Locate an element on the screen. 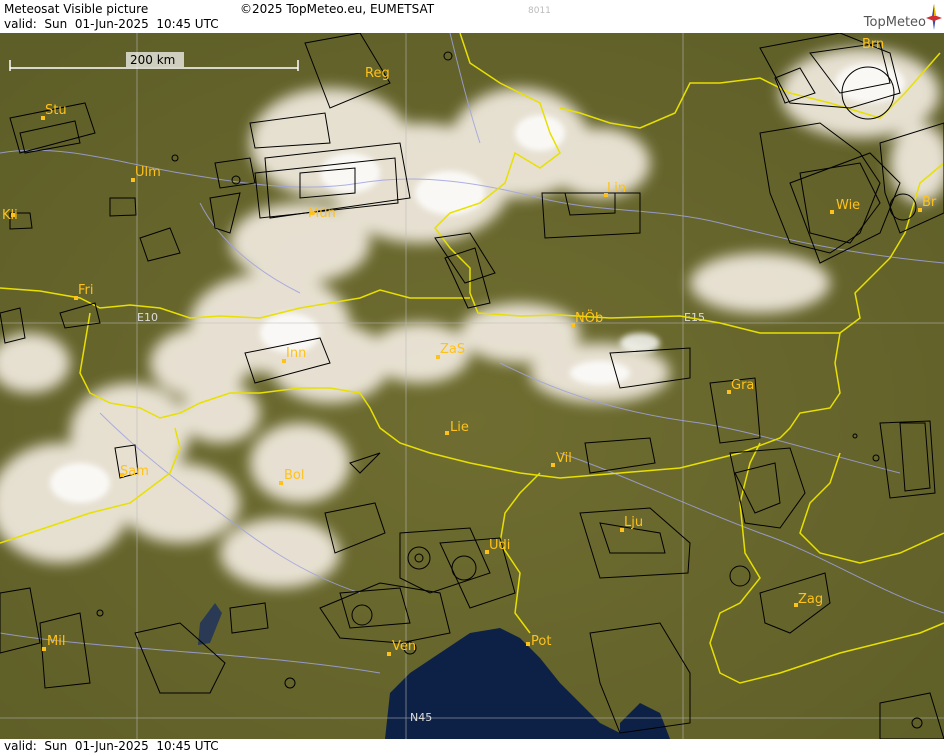 This screenshot has width=944, height=753. city-label-gra: Gra is located at coordinates (742, 385).